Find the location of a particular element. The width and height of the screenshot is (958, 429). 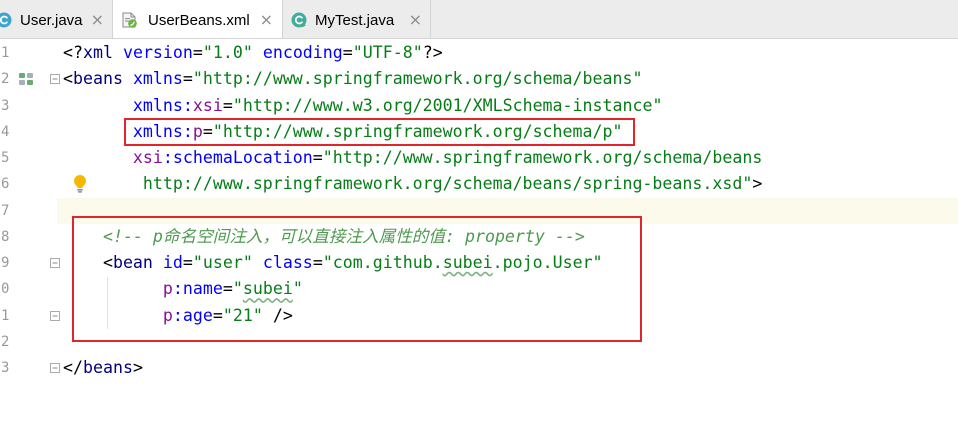

code-line: </beans> is located at coordinates (507, 368).